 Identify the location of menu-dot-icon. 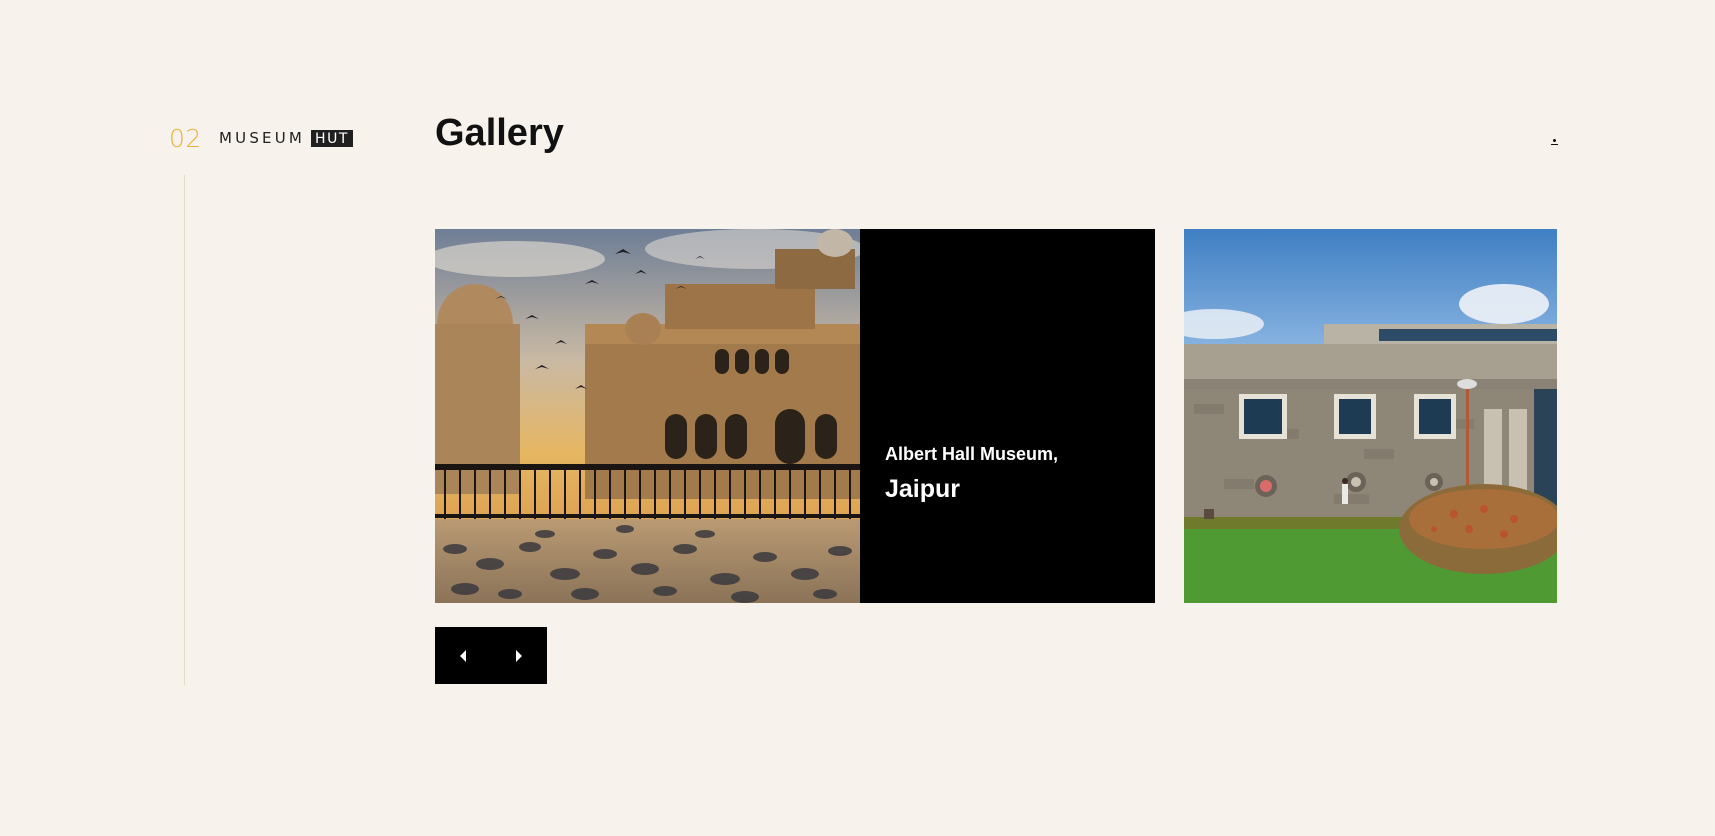
(1554, 143).